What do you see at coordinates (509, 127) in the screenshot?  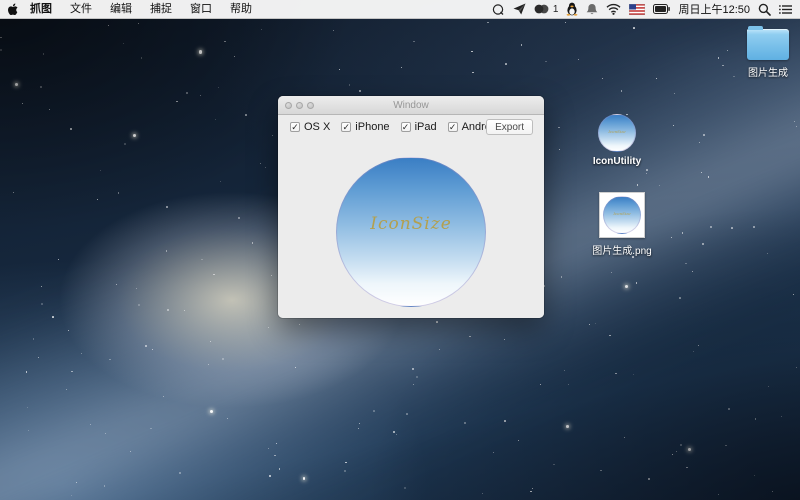 I see `export-button: Export` at bounding box center [509, 127].